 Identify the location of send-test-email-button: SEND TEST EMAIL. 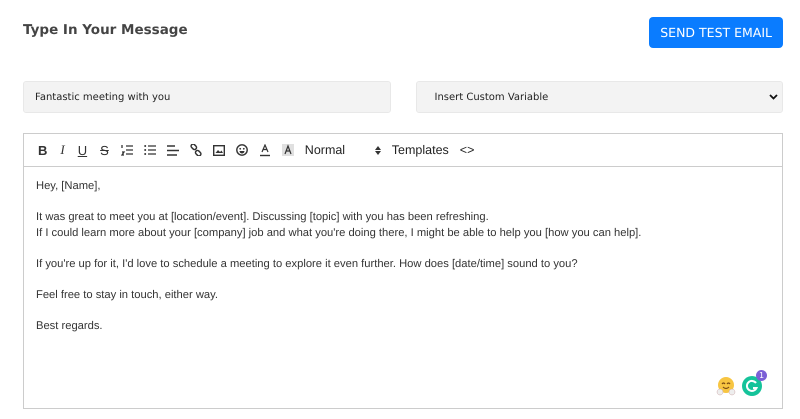
(716, 32).